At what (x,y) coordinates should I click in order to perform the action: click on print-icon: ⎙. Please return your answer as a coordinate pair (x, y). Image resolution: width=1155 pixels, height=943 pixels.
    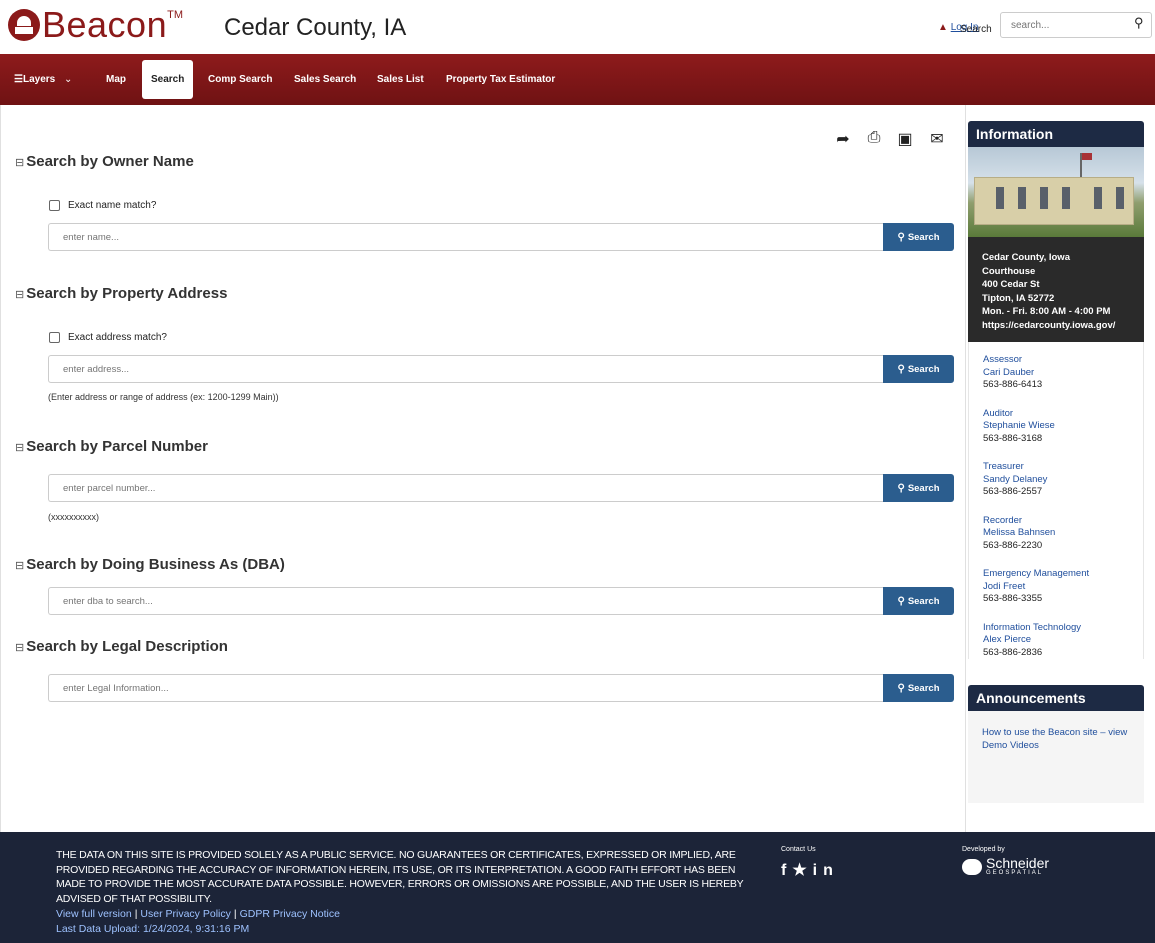
    Looking at the image, I should click on (874, 138).